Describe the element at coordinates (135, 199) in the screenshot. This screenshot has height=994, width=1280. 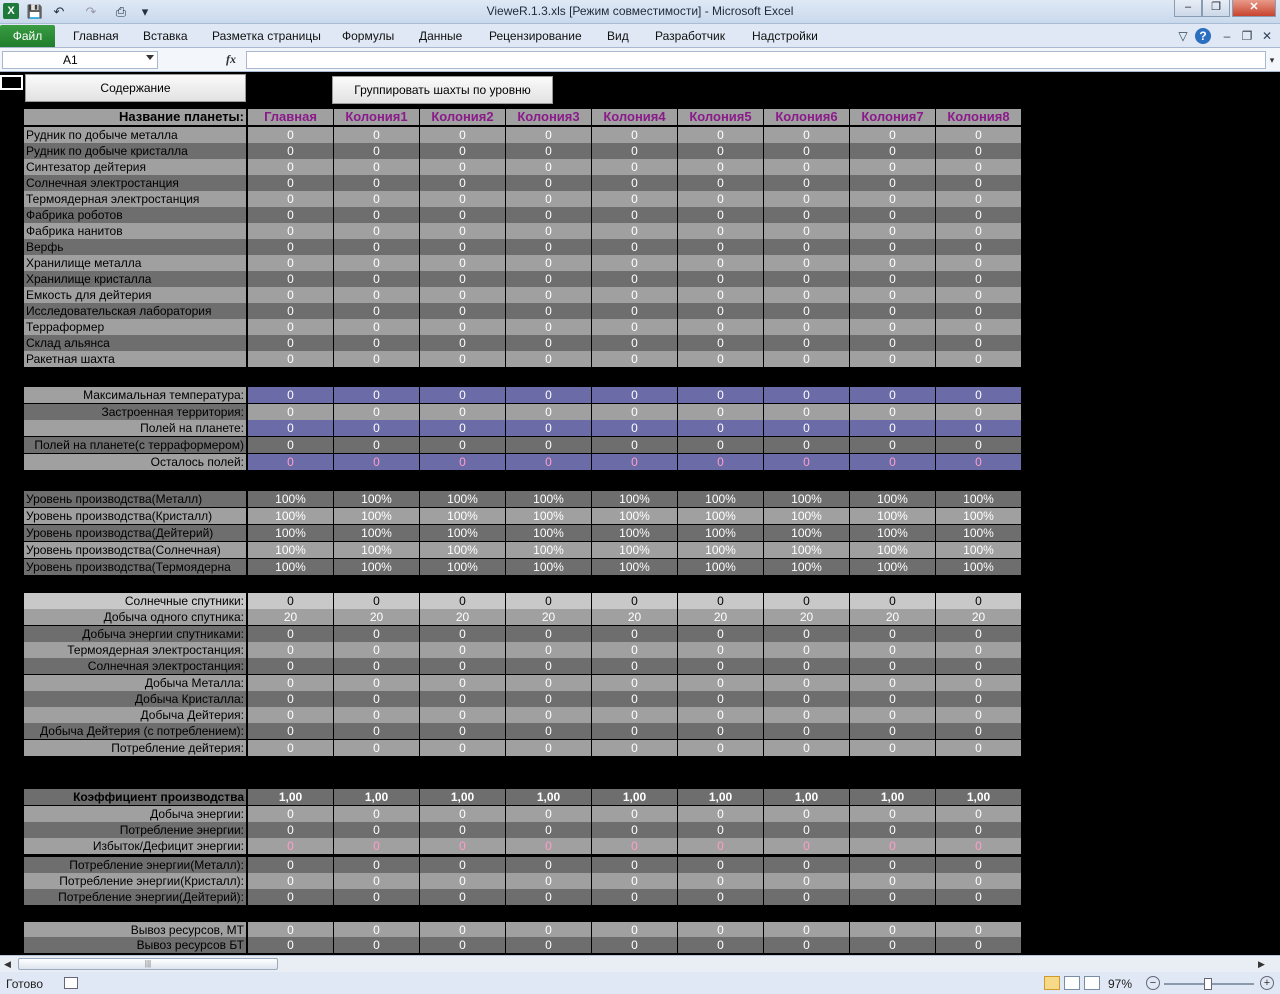
I see `row-label: Термоядерная электростанция` at that location.